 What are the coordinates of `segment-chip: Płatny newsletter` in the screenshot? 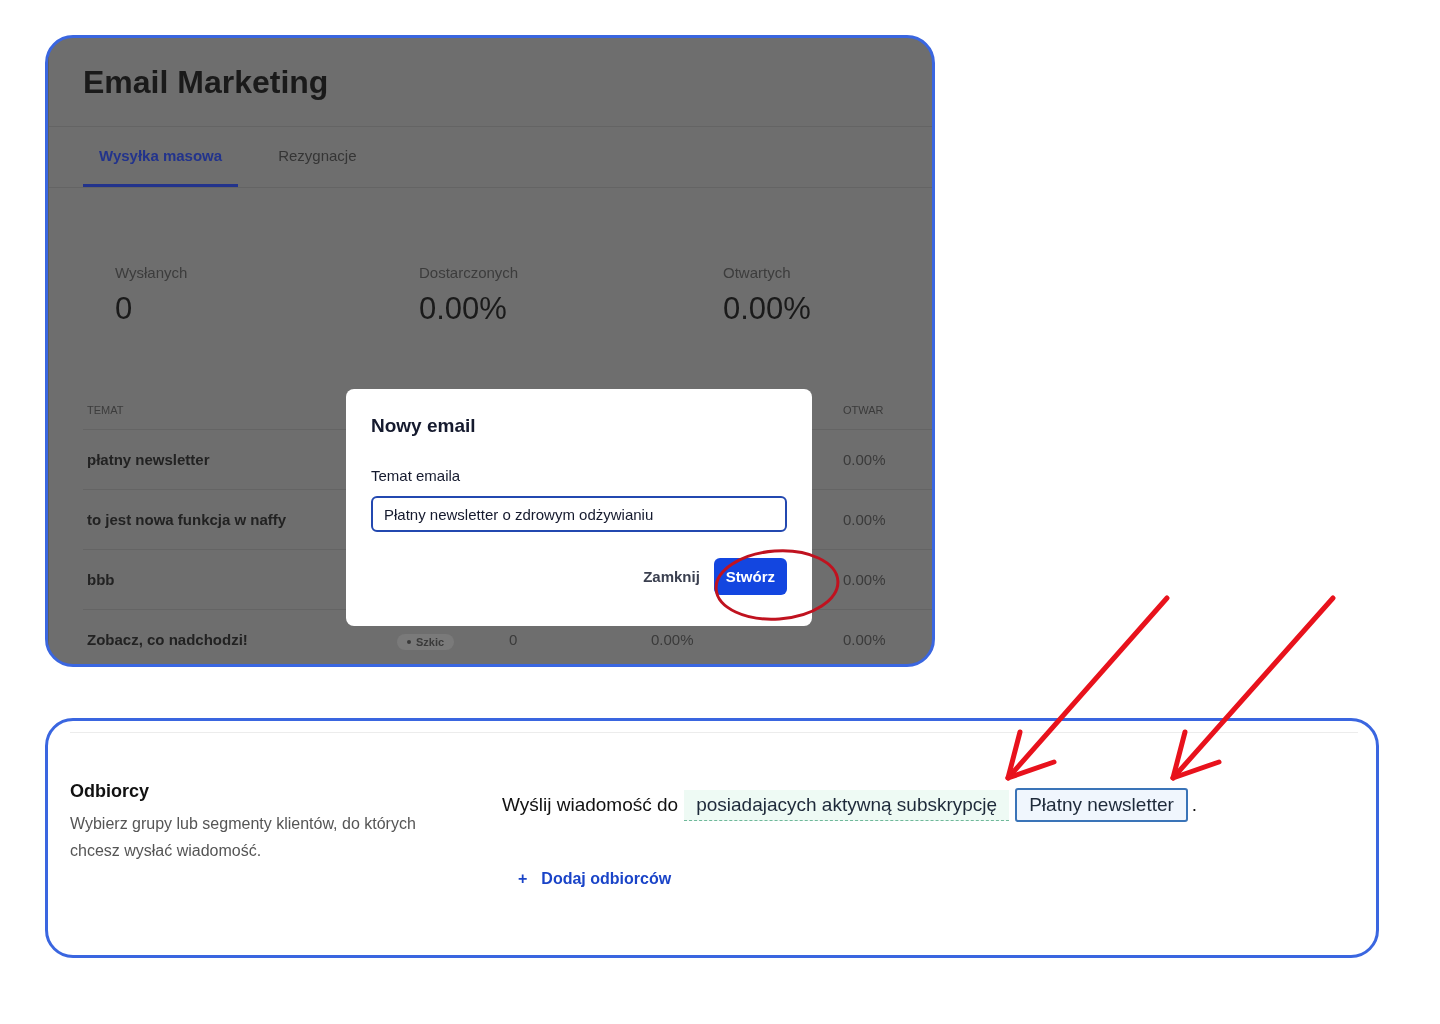 It's located at (1101, 805).